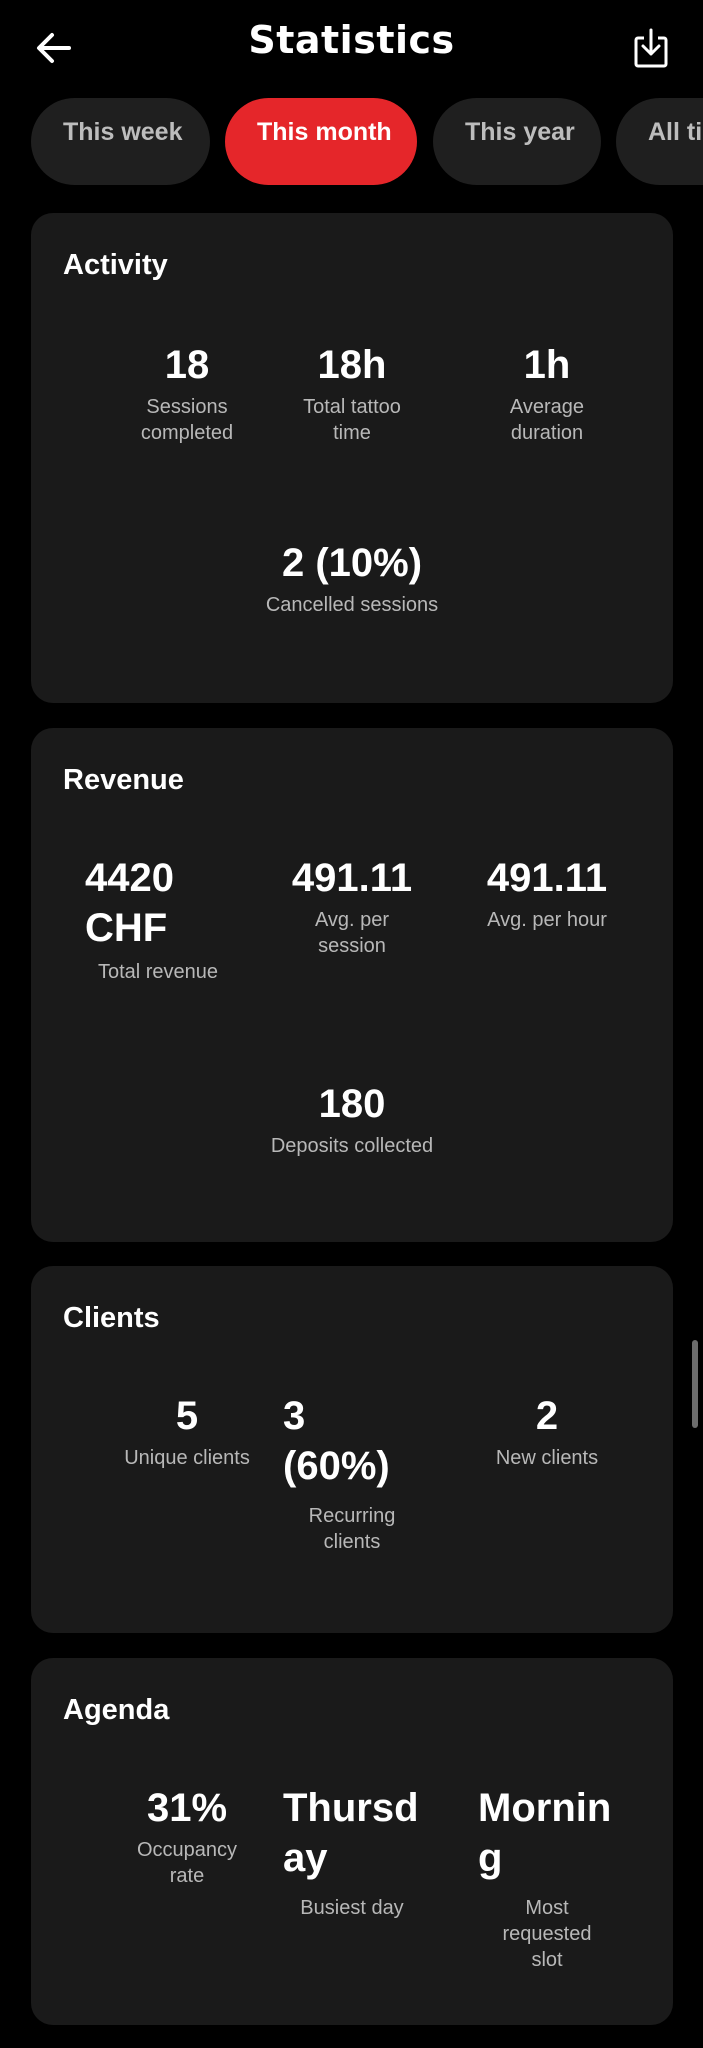 The height and width of the screenshot is (2048, 703). I want to click on stat-label: Avg. per session, so click(352, 933).